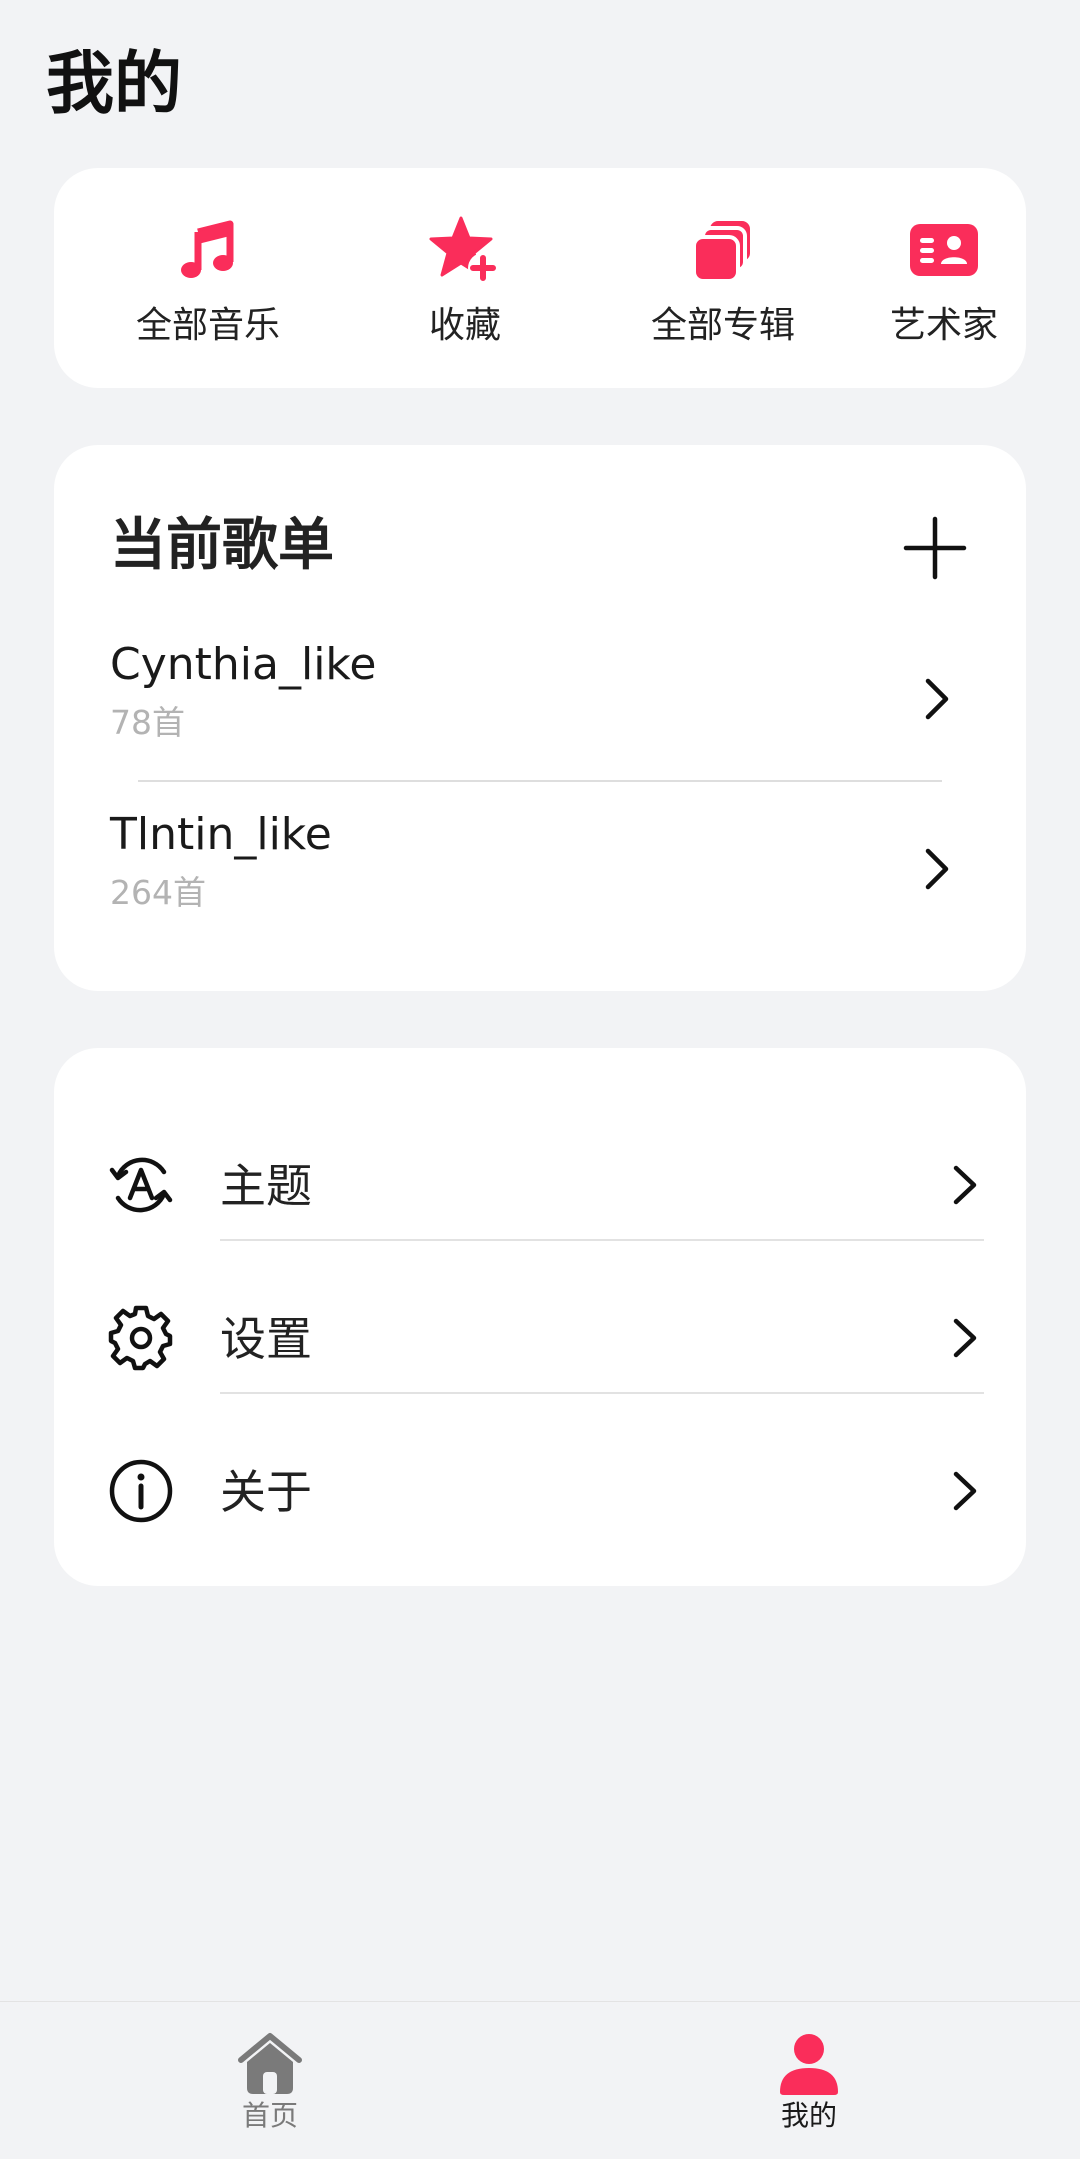 Image resolution: width=1080 pixels, height=2159 pixels. Describe the element at coordinates (141, 1491) in the screenshot. I see `info-icon` at that location.